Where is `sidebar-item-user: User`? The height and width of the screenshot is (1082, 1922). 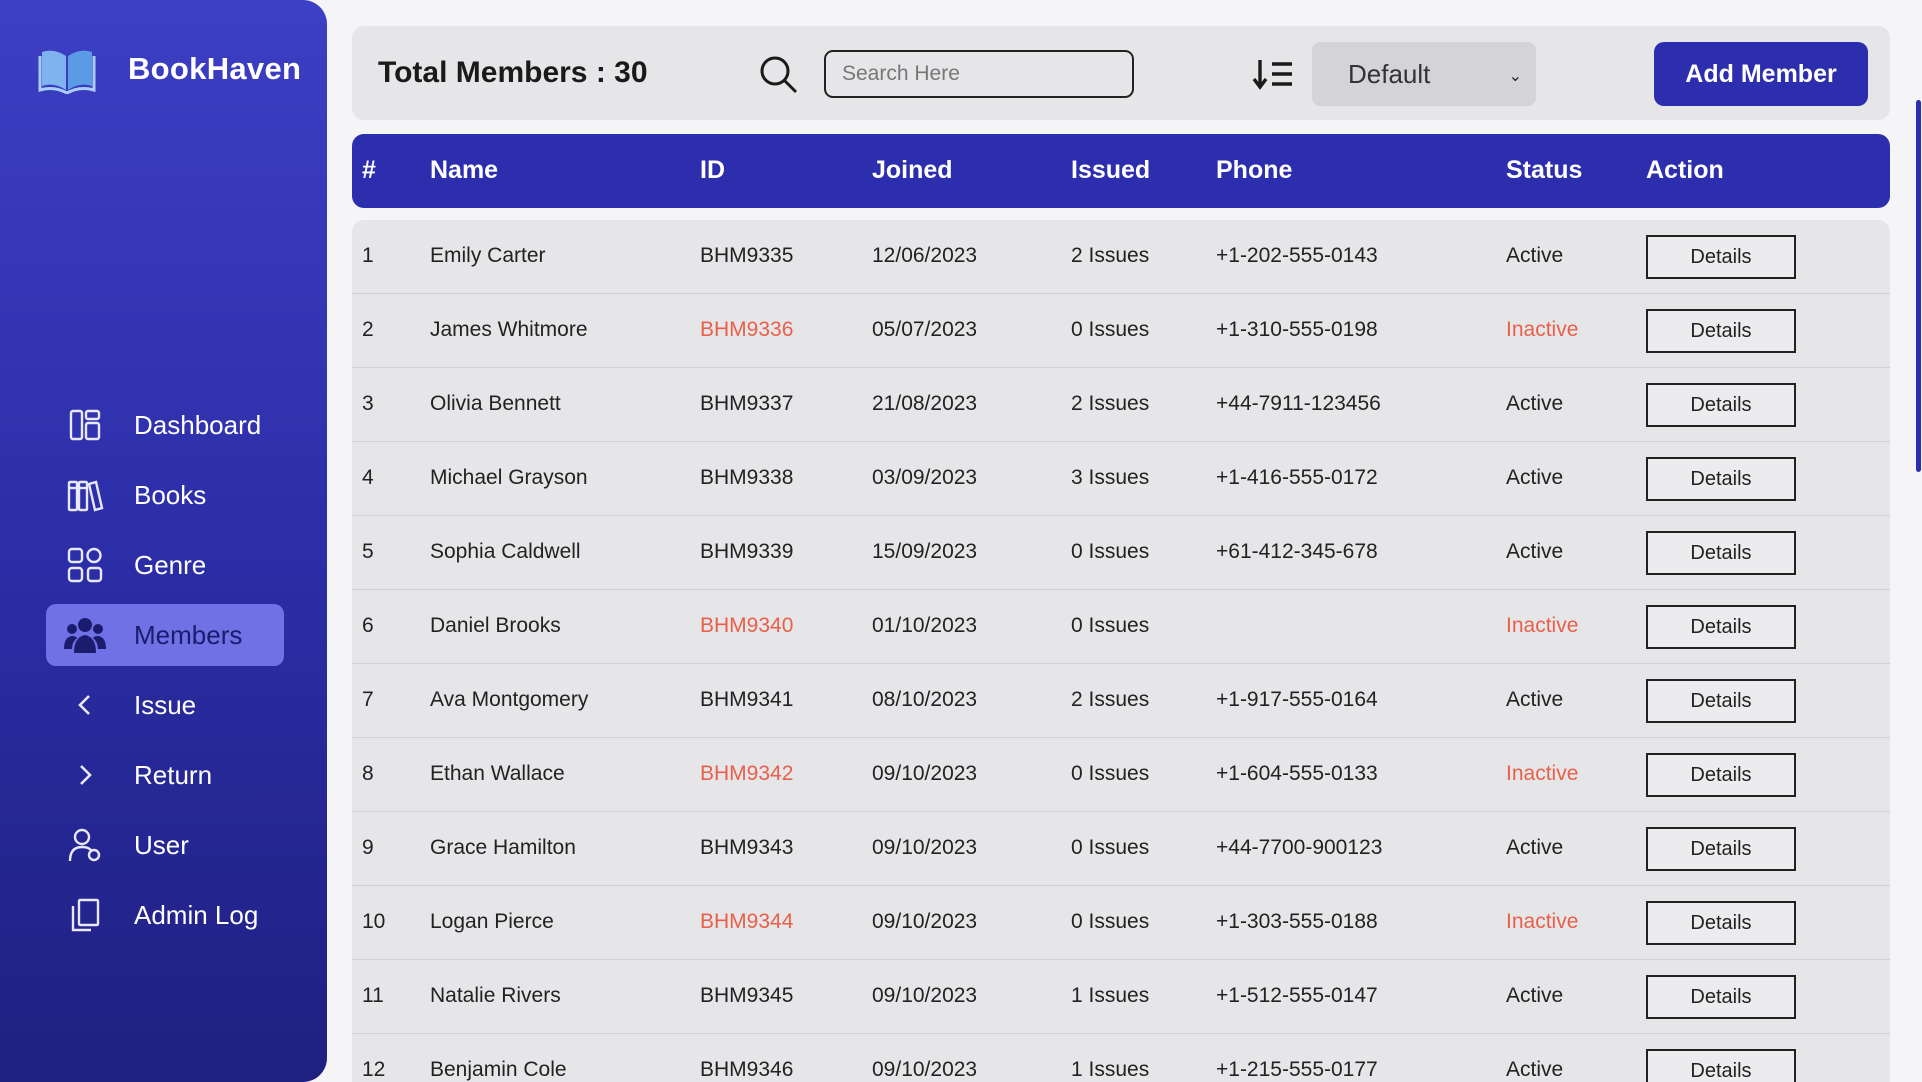
sidebar-item-user: User is located at coordinates (165, 845).